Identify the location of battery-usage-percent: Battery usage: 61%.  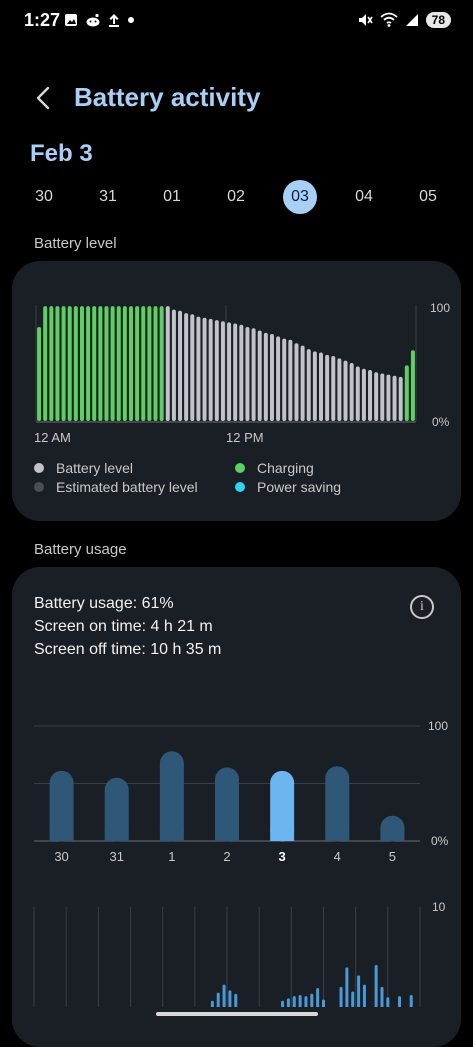
(104, 603).